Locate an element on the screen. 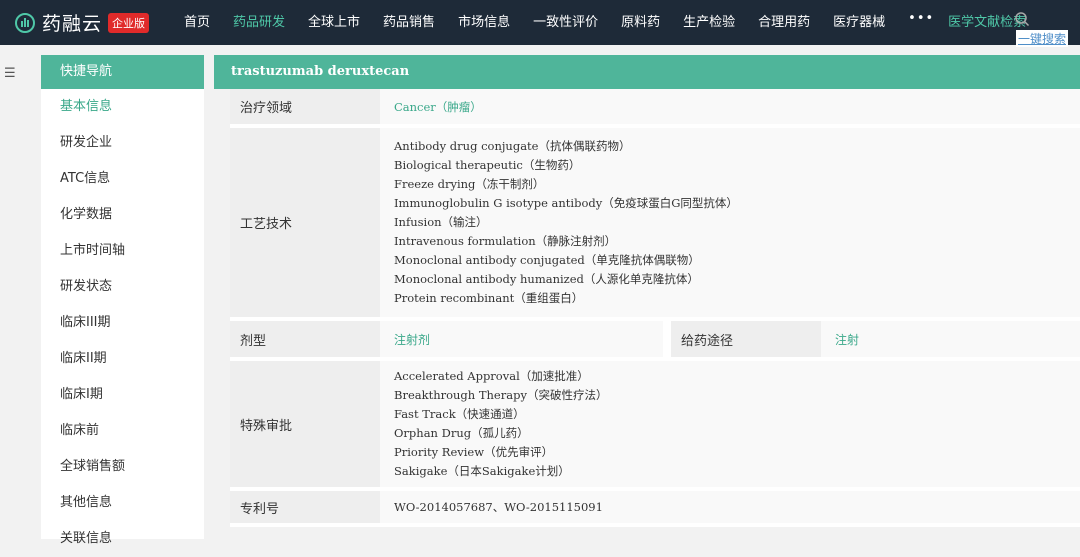  therapy-area-label: 治疗领域 is located at coordinates (305, 106).